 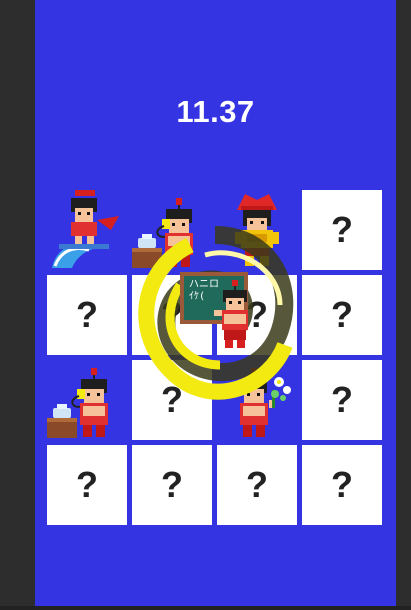 I want to click on spartan-teacher-icon, so click(x=231, y=314).